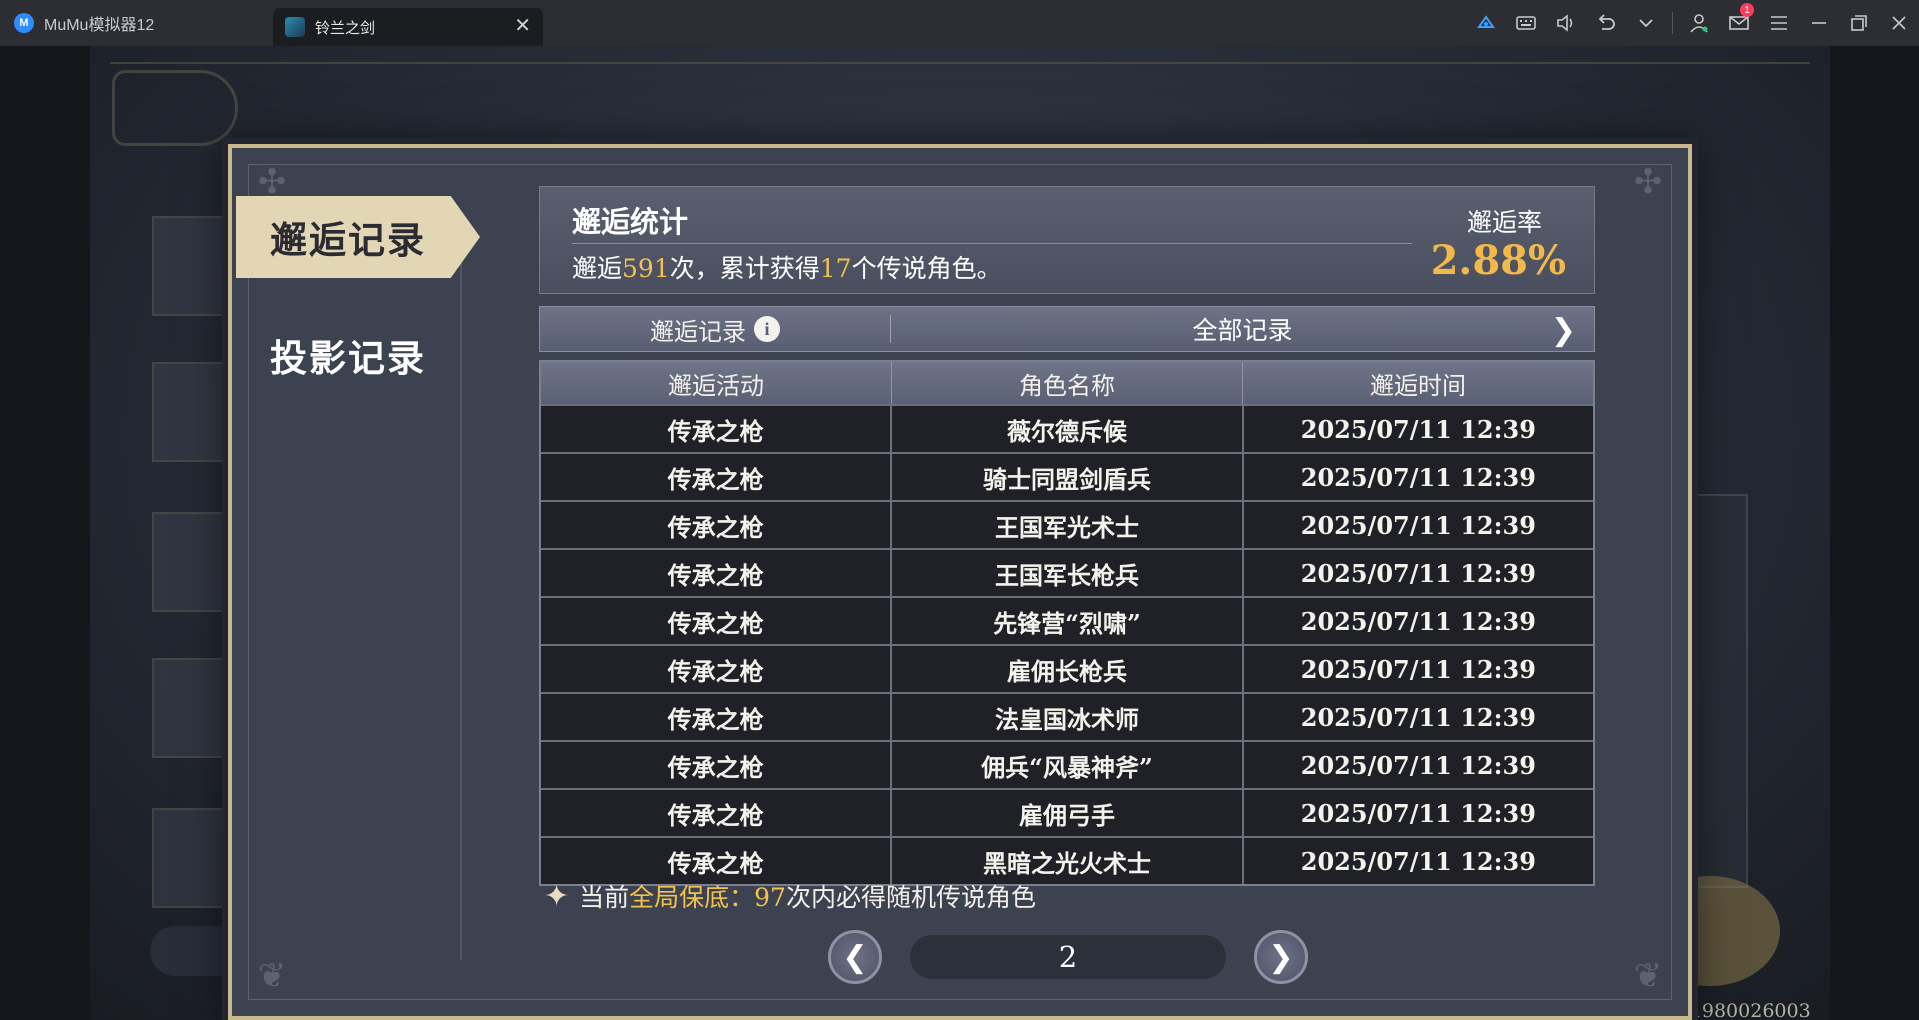  I want to click on record-filter-bar: 邂逅记录 i 全部记录 ❯, so click(1067, 329).